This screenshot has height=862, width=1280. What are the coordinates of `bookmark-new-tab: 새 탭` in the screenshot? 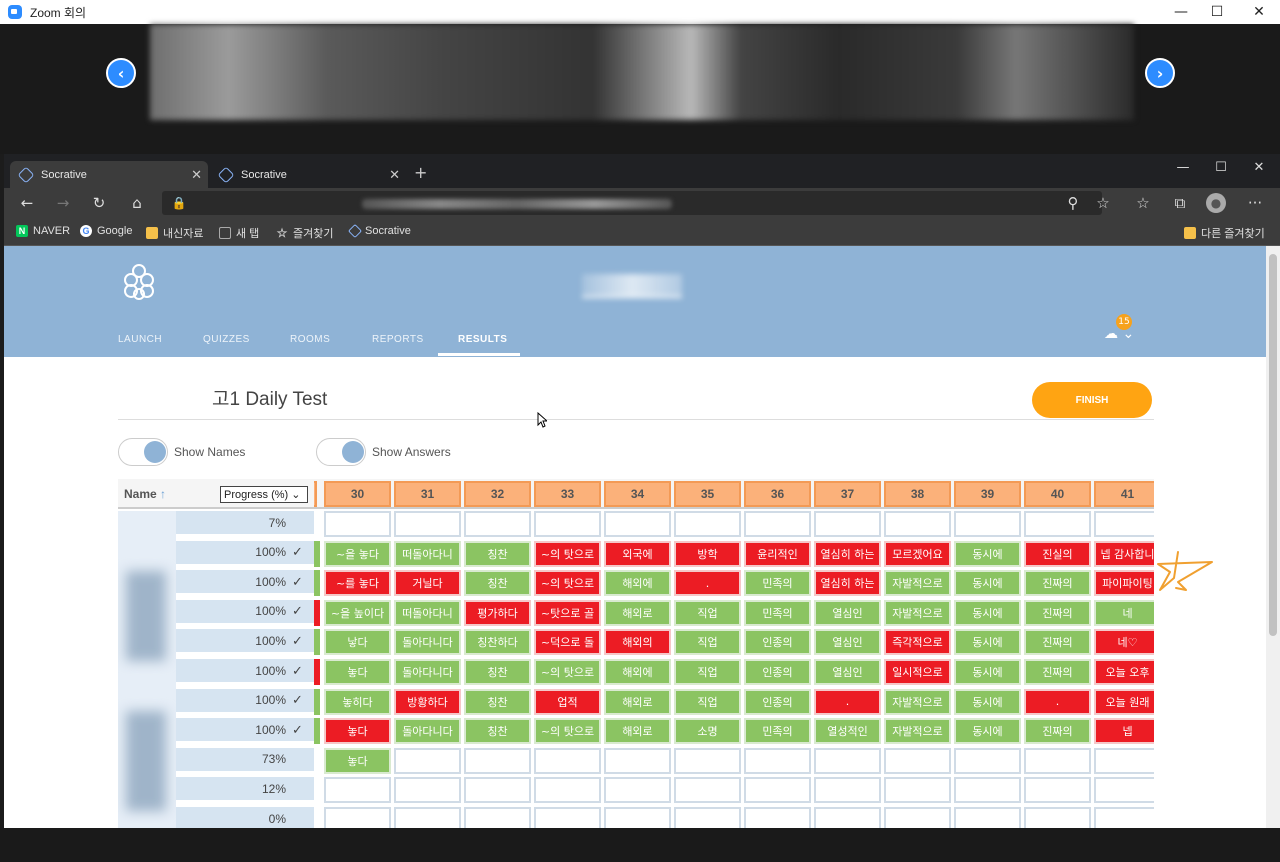 It's located at (239, 233).